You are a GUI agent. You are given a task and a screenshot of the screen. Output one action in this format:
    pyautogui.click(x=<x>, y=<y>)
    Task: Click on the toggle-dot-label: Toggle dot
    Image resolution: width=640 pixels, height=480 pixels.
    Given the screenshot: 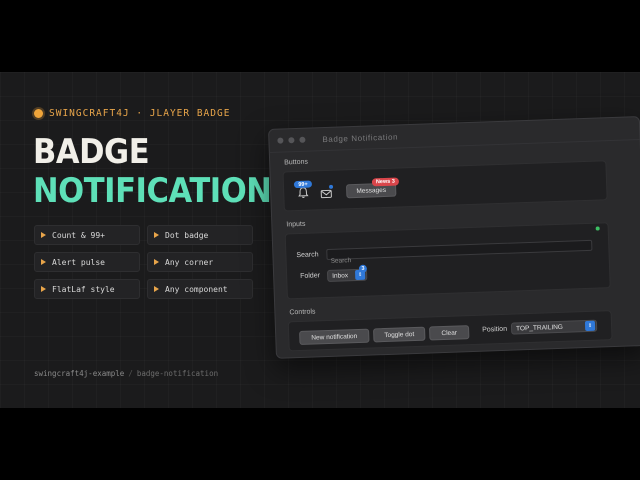 What is the action you would take?
    pyautogui.click(x=399, y=334)
    